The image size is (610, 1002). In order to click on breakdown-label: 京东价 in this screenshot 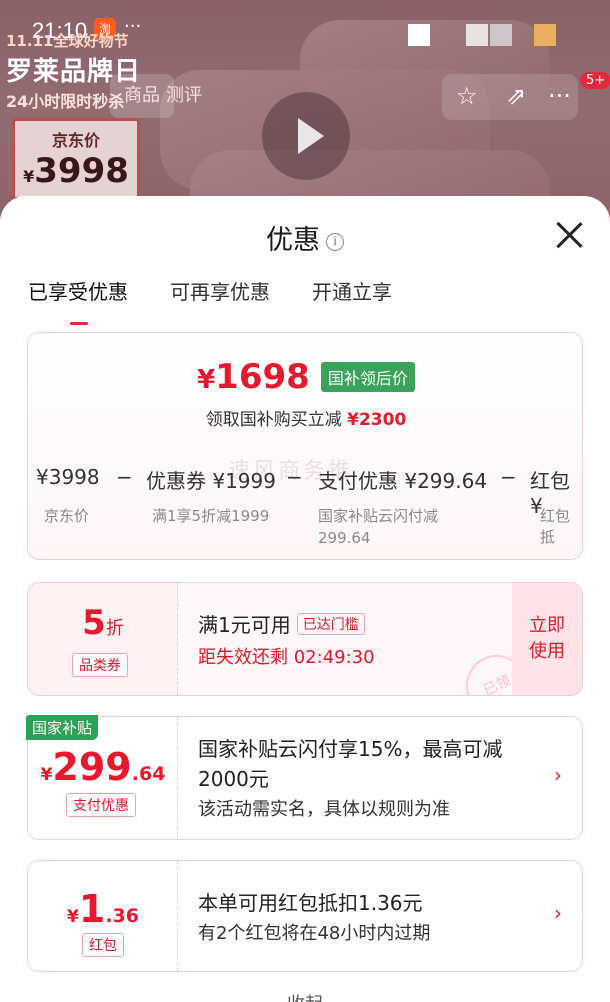, I will do `click(67, 516)`.